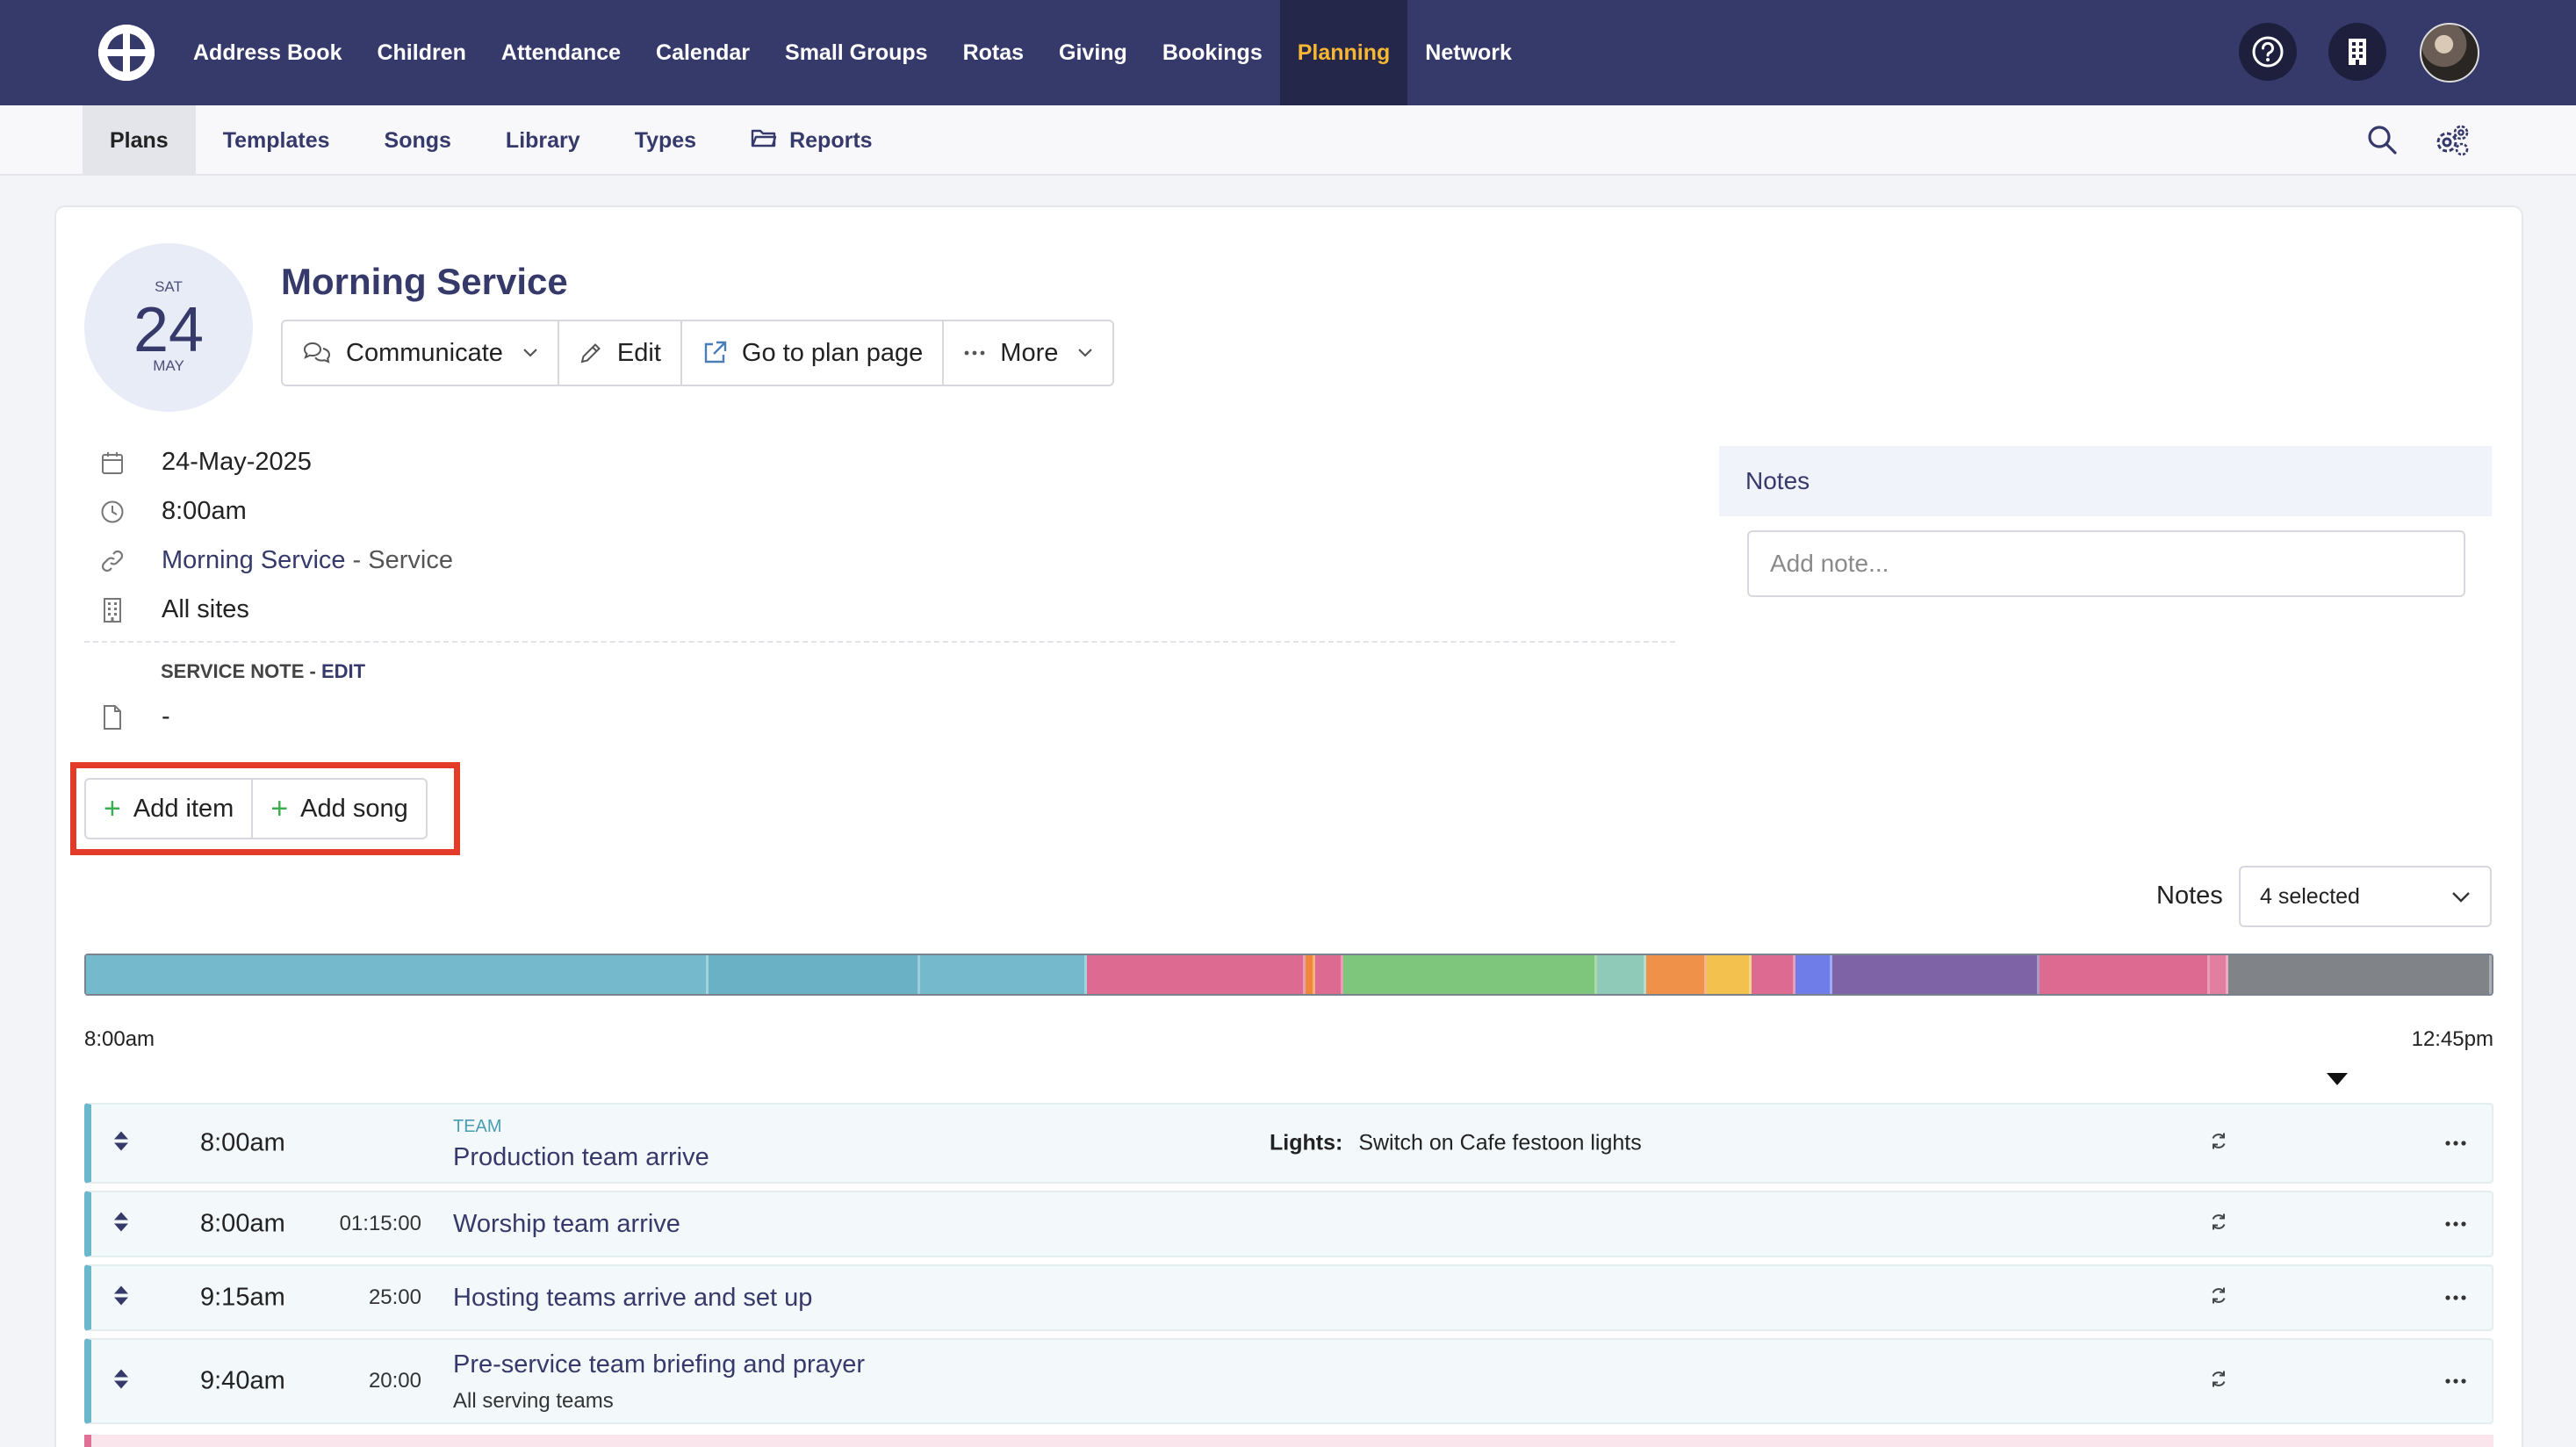  Describe the element at coordinates (1212, 52) in the screenshot. I see `nav-bookings: Bookings` at that location.